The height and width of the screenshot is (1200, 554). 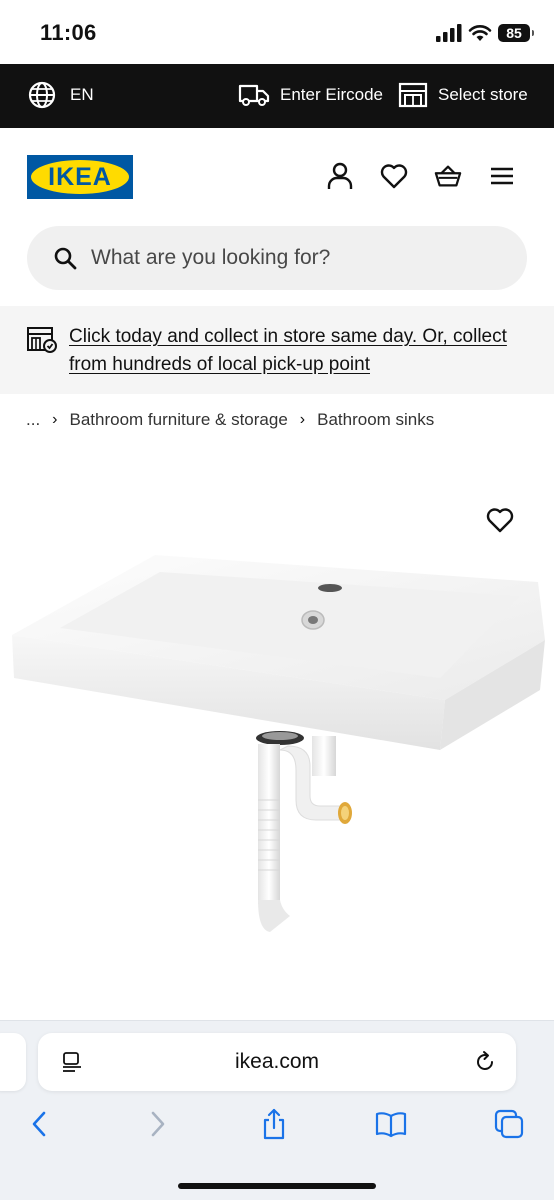 I want to click on heart-icon, so click(x=394, y=176).